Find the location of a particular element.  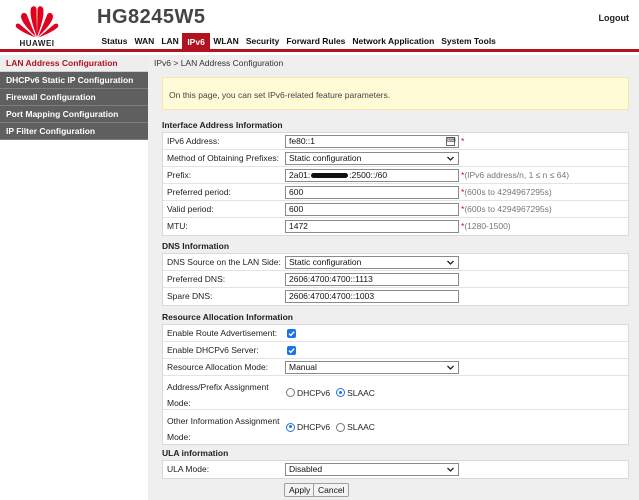

addr-assign-slaac-label: SLAAC is located at coordinates (361, 392).